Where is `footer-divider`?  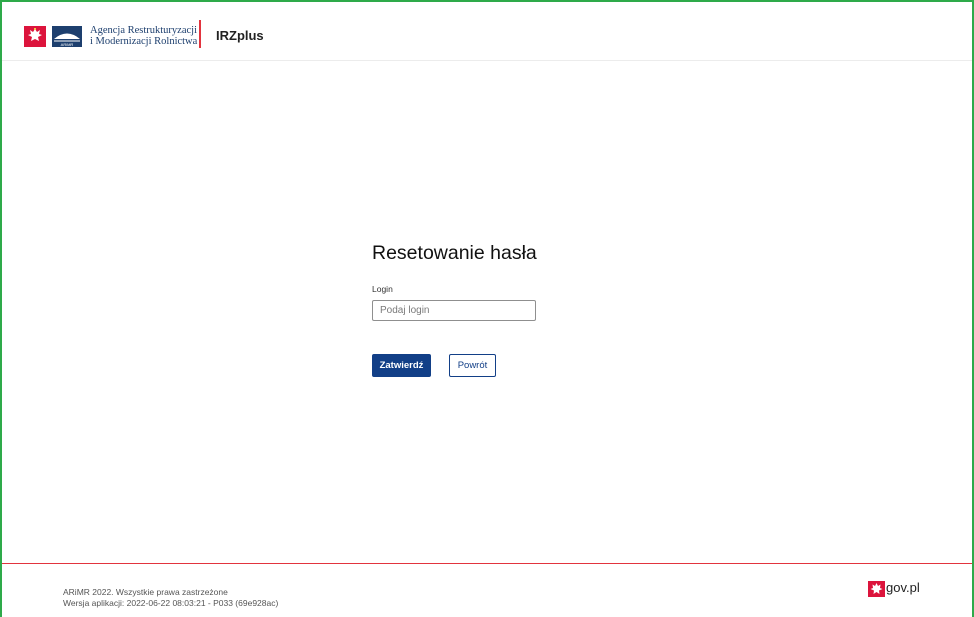
footer-divider is located at coordinates (487, 563).